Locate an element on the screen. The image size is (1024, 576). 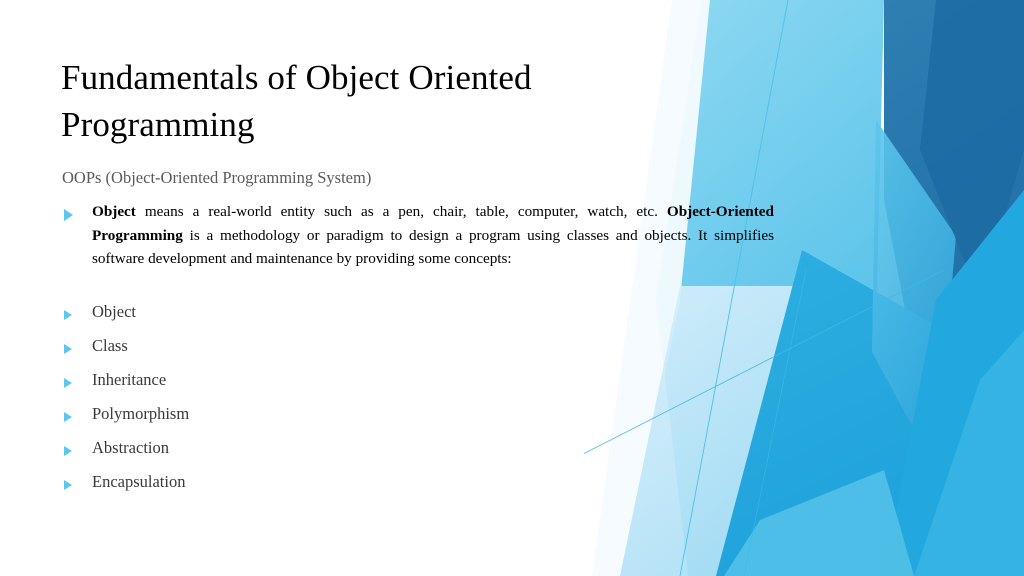
emphasis-object: Object is located at coordinates (114, 211).